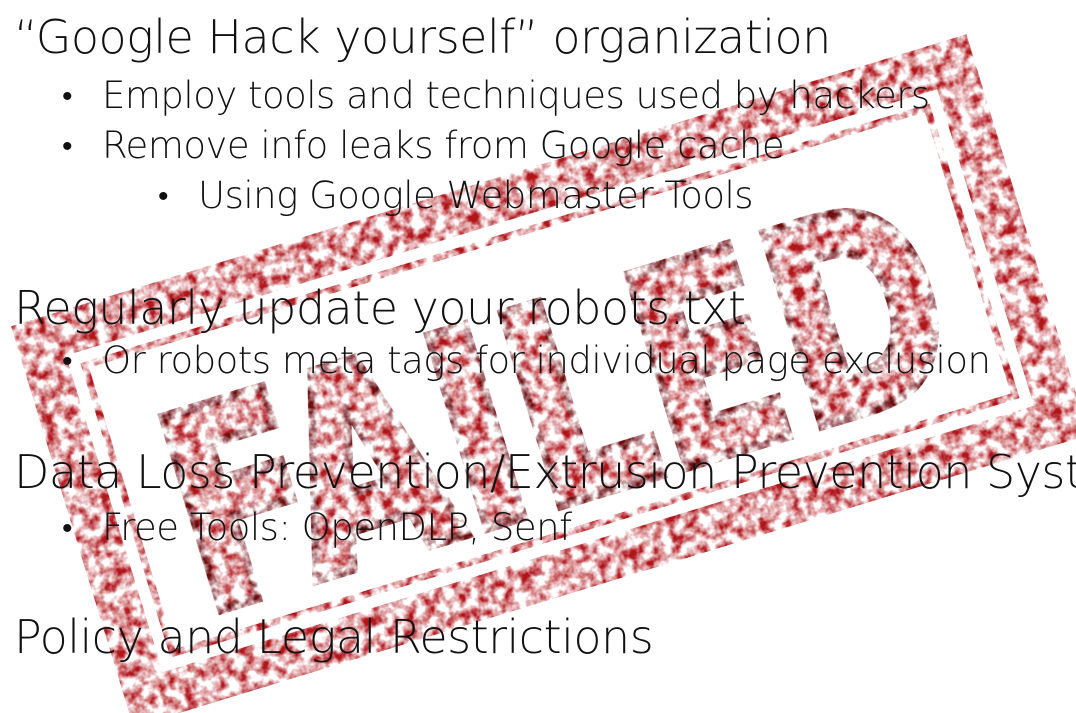 The image size is (1076, 713). I want to click on list-item: • Free Tools: OpenDLP, Senf, so click(317, 528).